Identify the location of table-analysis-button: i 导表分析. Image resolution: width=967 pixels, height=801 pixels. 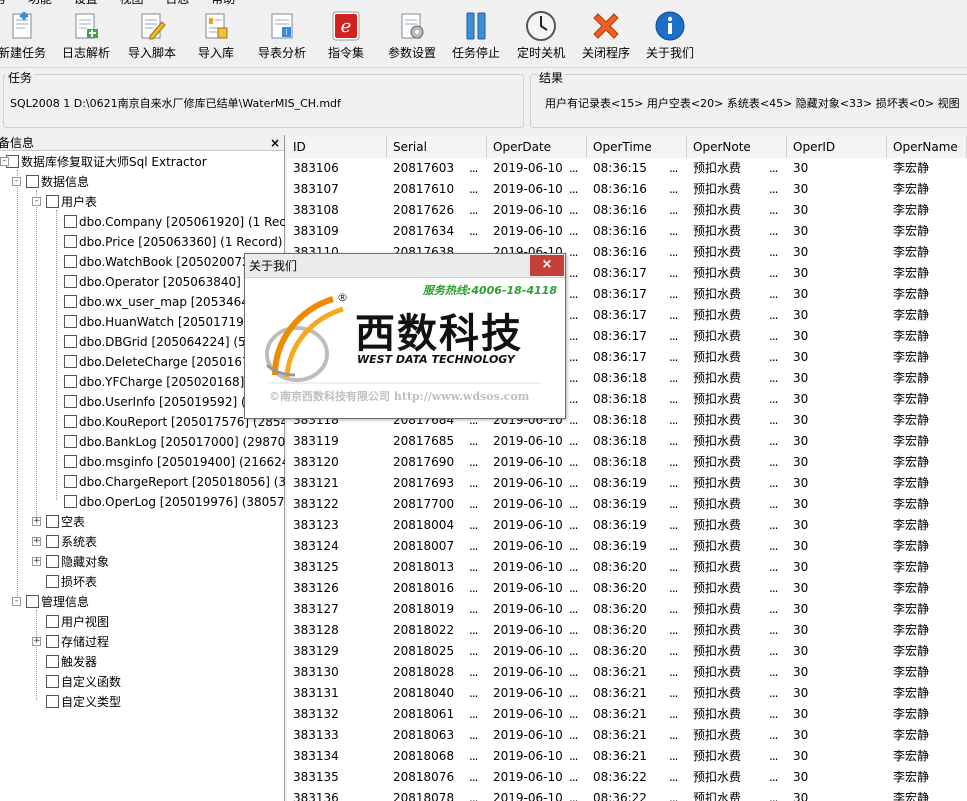
(282, 38).